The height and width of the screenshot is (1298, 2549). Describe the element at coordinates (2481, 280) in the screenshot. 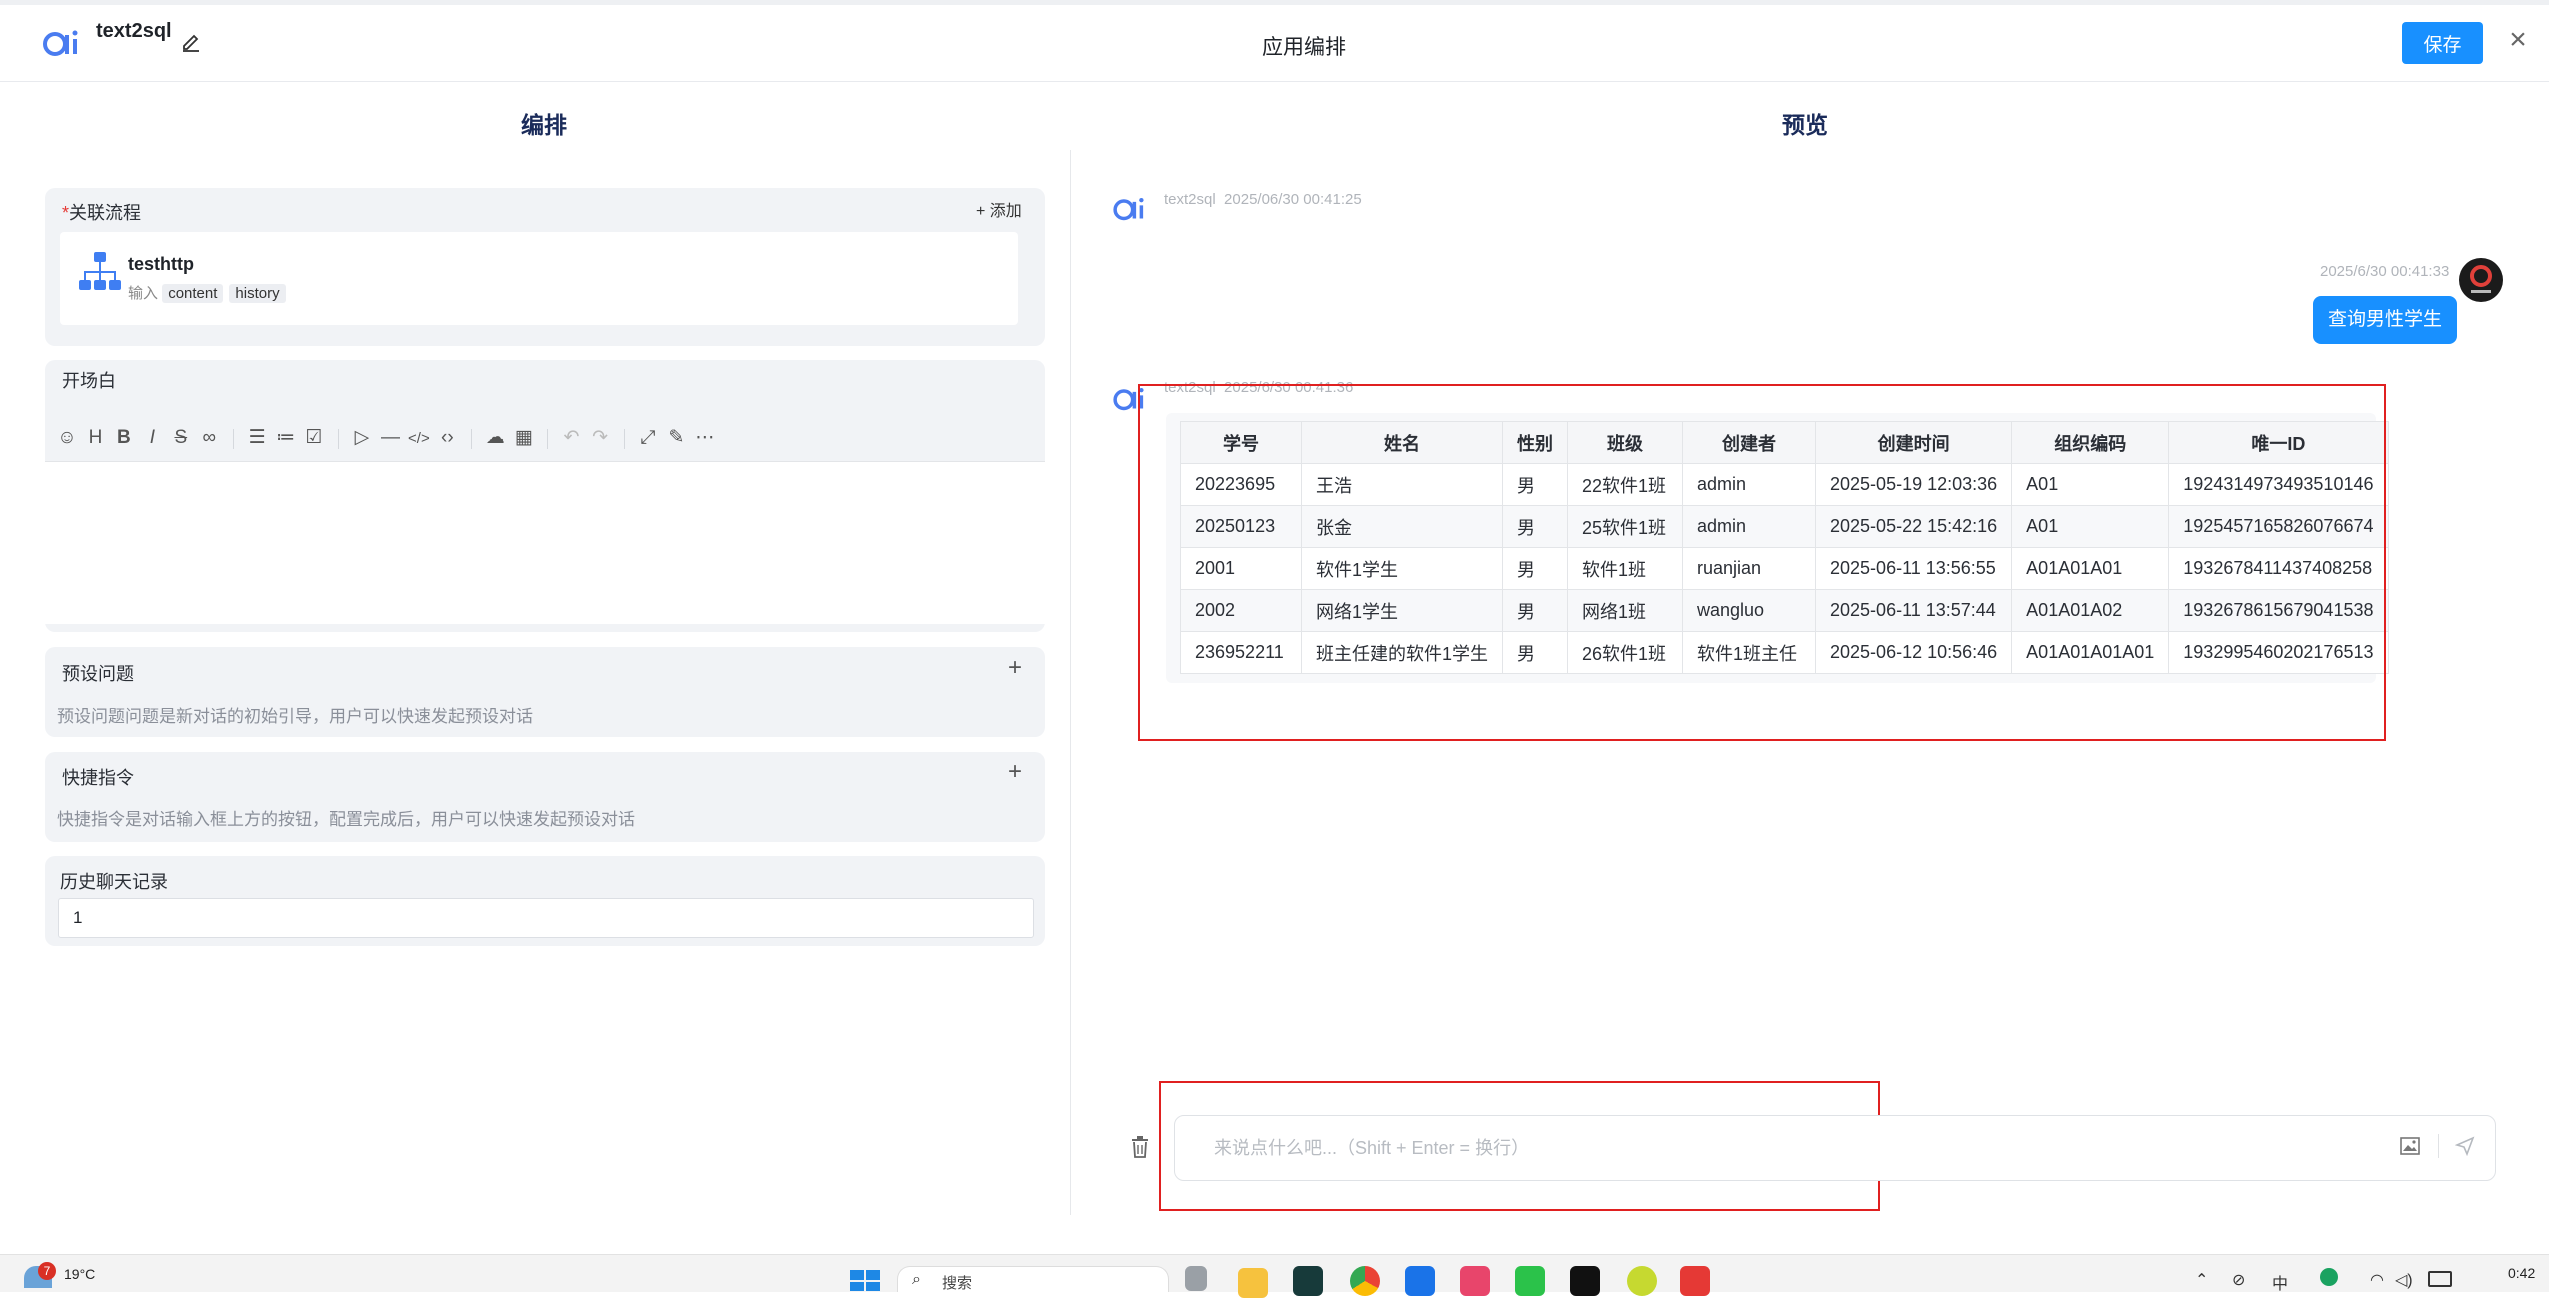

I see `user-avatar-icon` at that location.